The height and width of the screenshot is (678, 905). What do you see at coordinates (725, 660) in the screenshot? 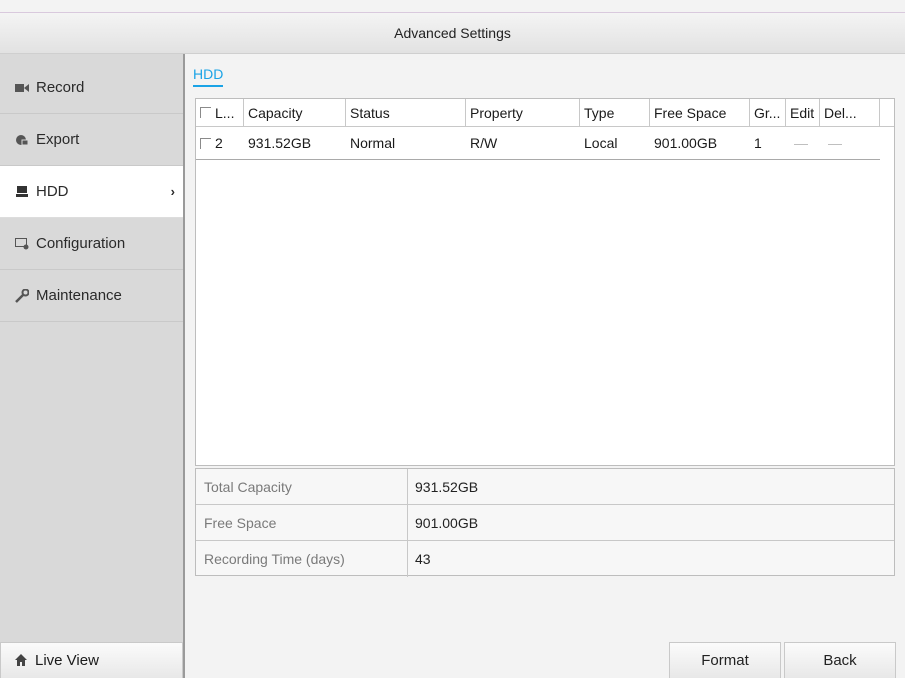
I see `format-button: Format` at bounding box center [725, 660].